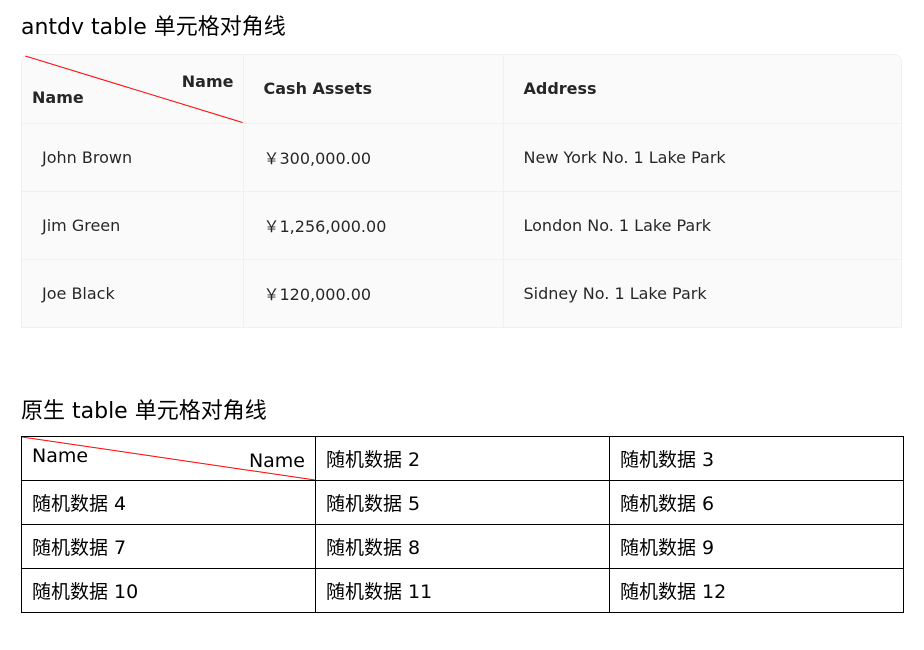 The height and width of the screenshot is (650, 924). I want to click on antdv-header-row: Name Name Cash Assets Address, so click(461, 89).